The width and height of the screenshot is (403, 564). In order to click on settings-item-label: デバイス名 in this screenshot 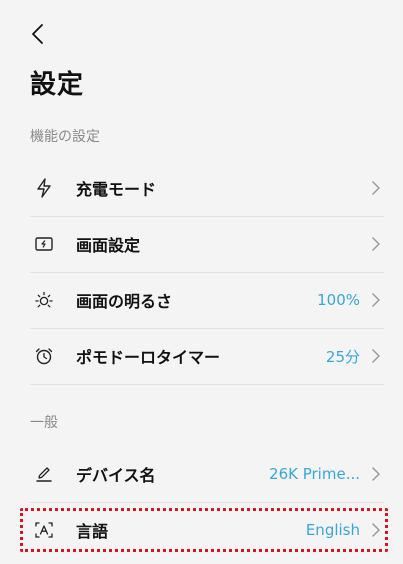, I will do `click(116, 475)`.